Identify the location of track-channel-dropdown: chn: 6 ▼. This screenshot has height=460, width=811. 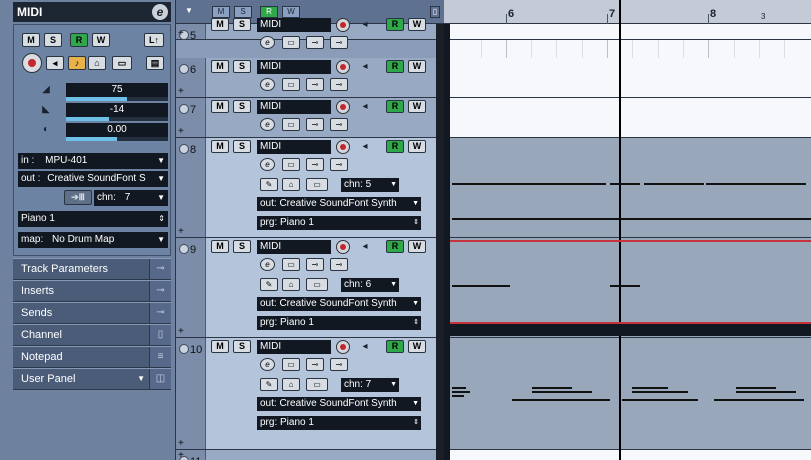
(370, 285).